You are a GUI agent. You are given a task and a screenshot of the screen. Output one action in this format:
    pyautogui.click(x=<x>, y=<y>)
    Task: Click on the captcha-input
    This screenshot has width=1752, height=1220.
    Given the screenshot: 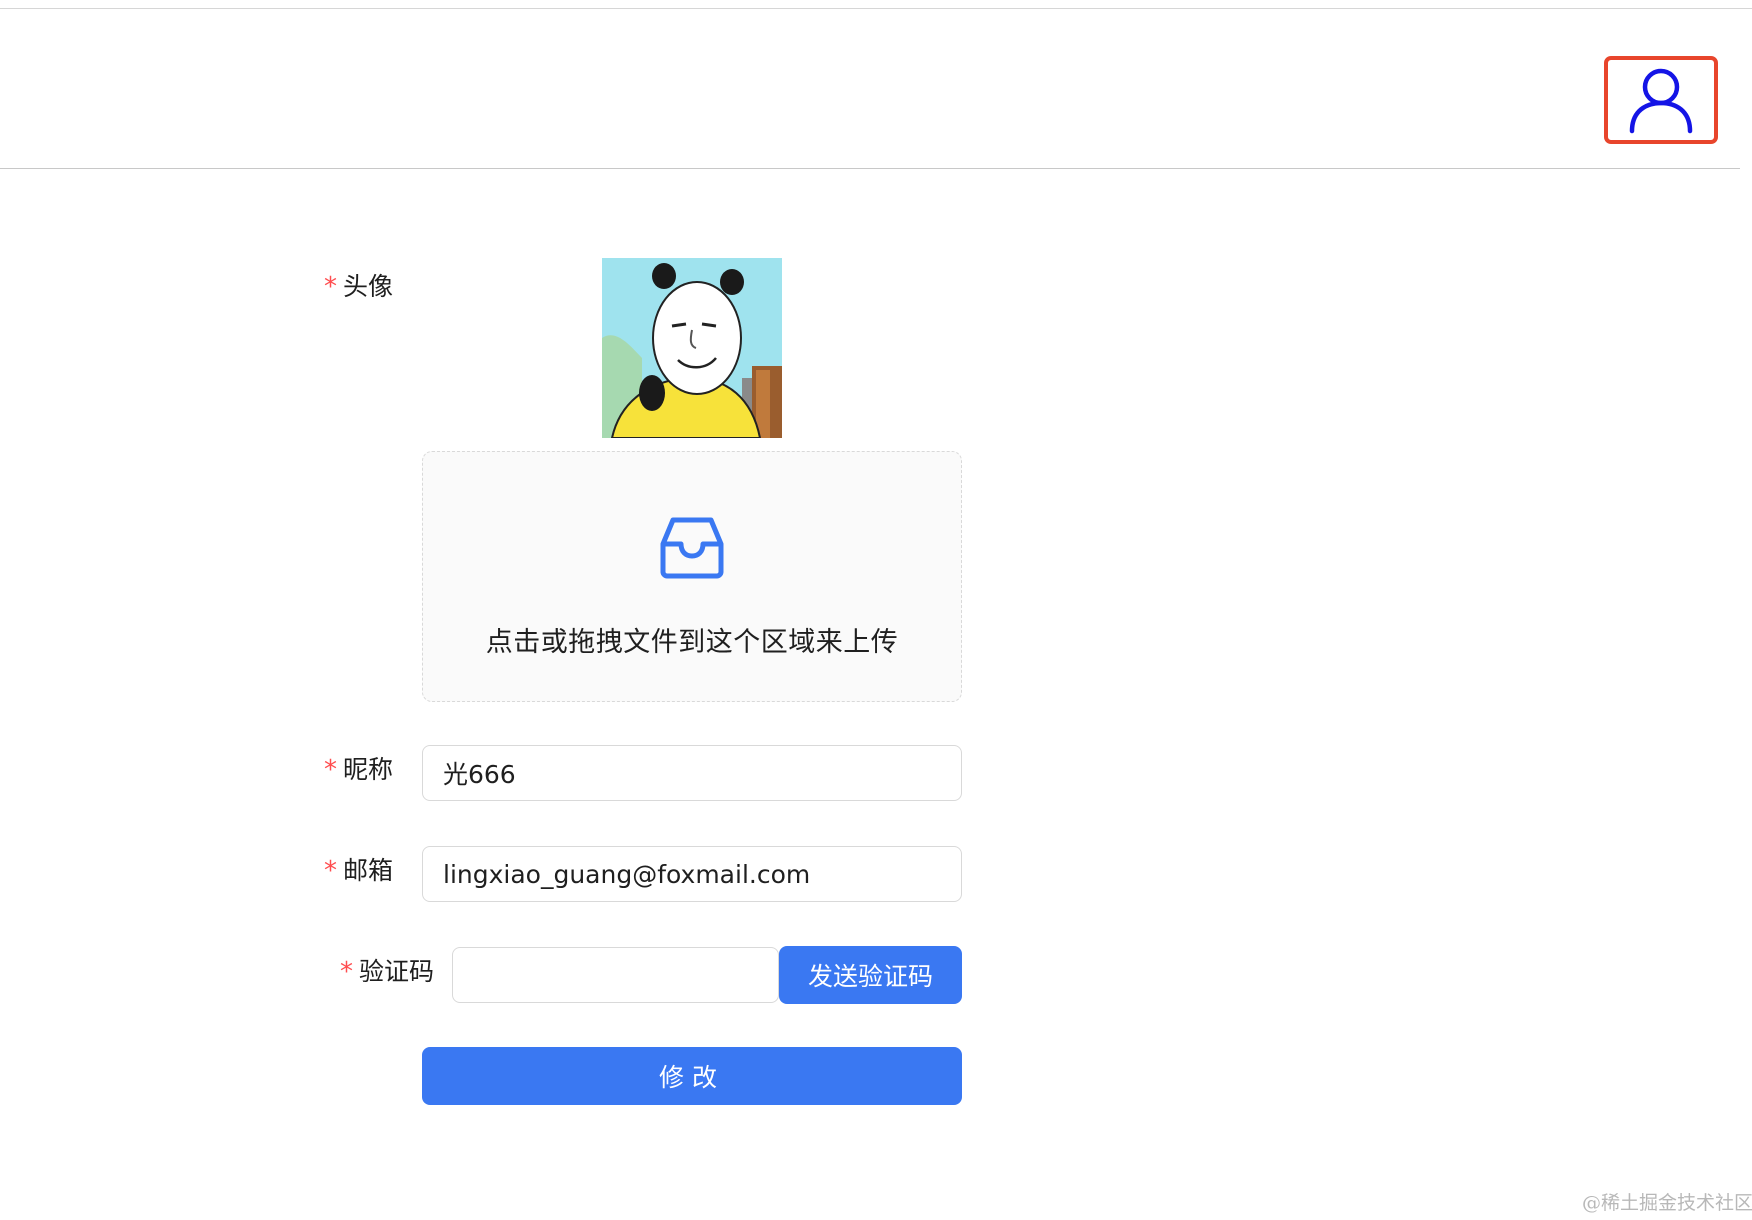 What is the action you would take?
    pyautogui.click(x=615, y=975)
    